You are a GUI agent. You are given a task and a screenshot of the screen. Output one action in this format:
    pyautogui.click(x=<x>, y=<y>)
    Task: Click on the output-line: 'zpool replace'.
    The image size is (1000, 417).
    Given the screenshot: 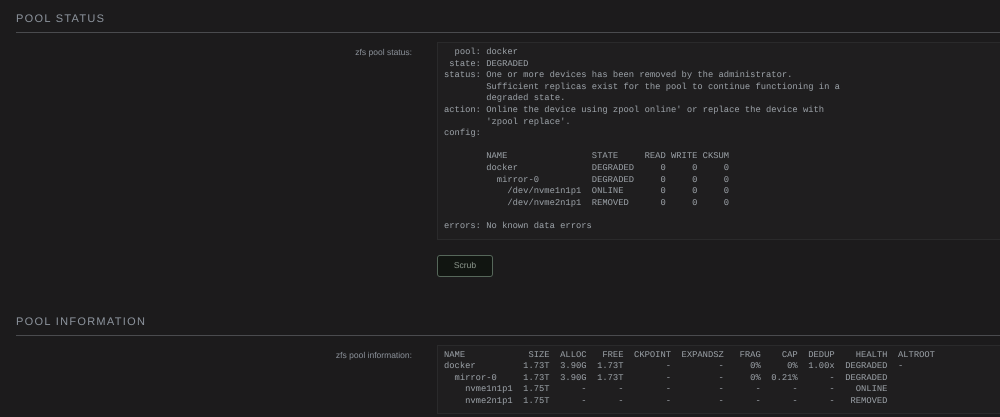 What is the action you would take?
    pyautogui.click(x=528, y=122)
    